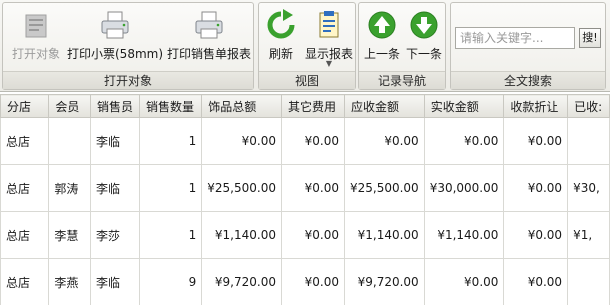 This screenshot has width=610, height=305. What do you see at coordinates (241, 281) in the screenshot?
I see `cell-jewelry-total: ¥9,720.00` at bounding box center [241, 281].